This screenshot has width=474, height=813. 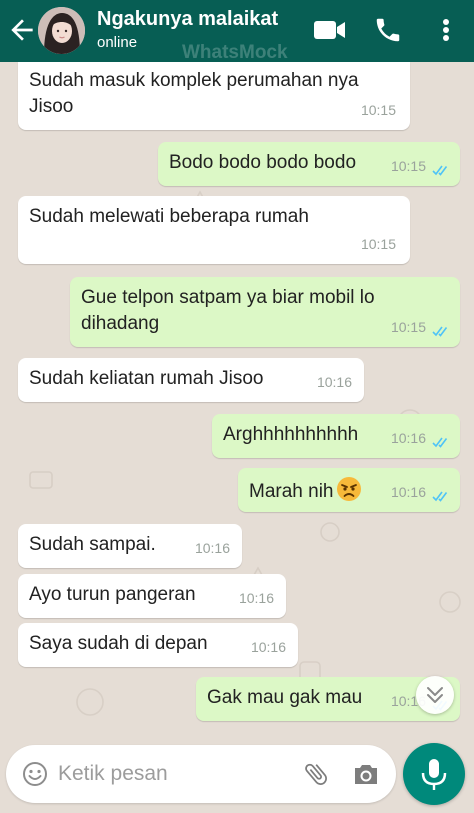 I want to click on video-call-button, so click(x=330, y=30).